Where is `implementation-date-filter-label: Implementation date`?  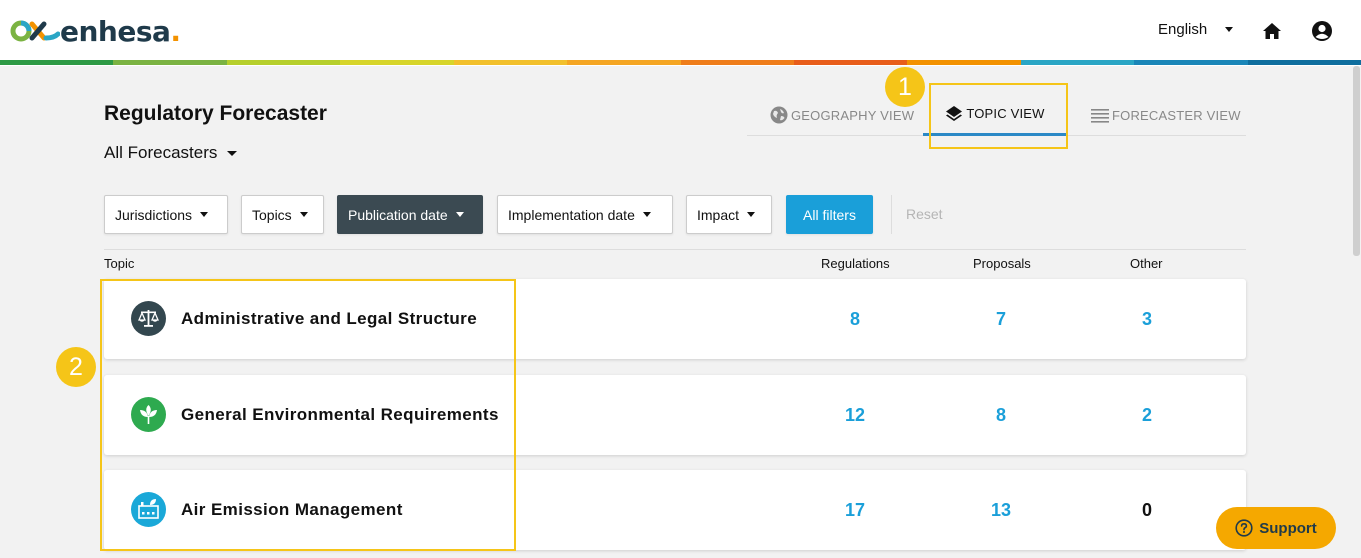
implementation-date-filter-label: Implementation date is located at coordinates (571, 214).